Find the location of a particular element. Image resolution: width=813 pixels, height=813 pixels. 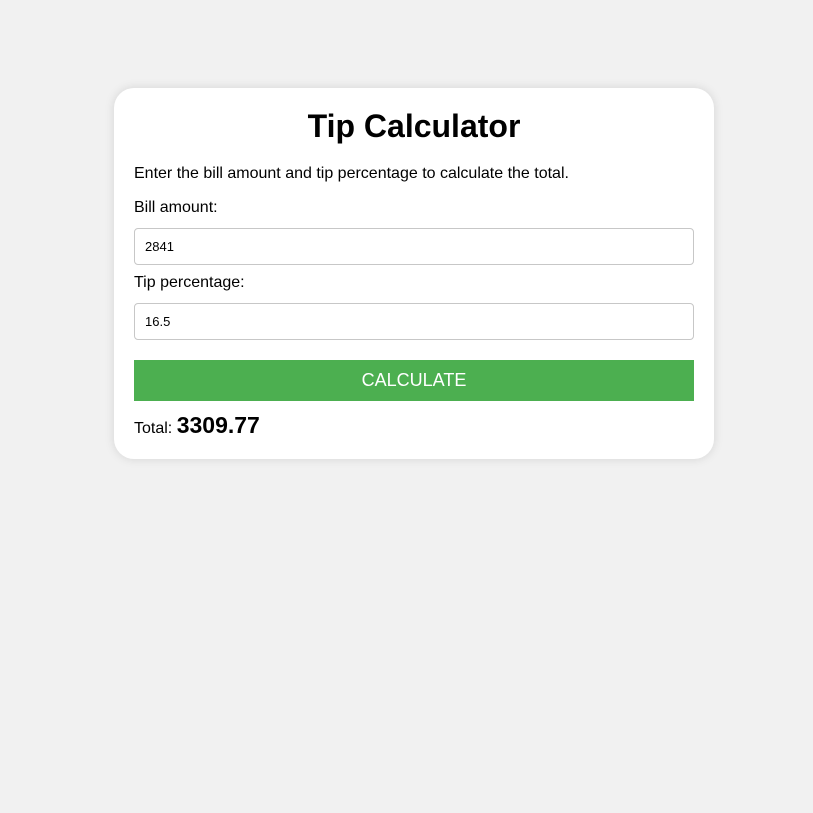

page-title: Tip Calculator is located at coordinates (414, 126).